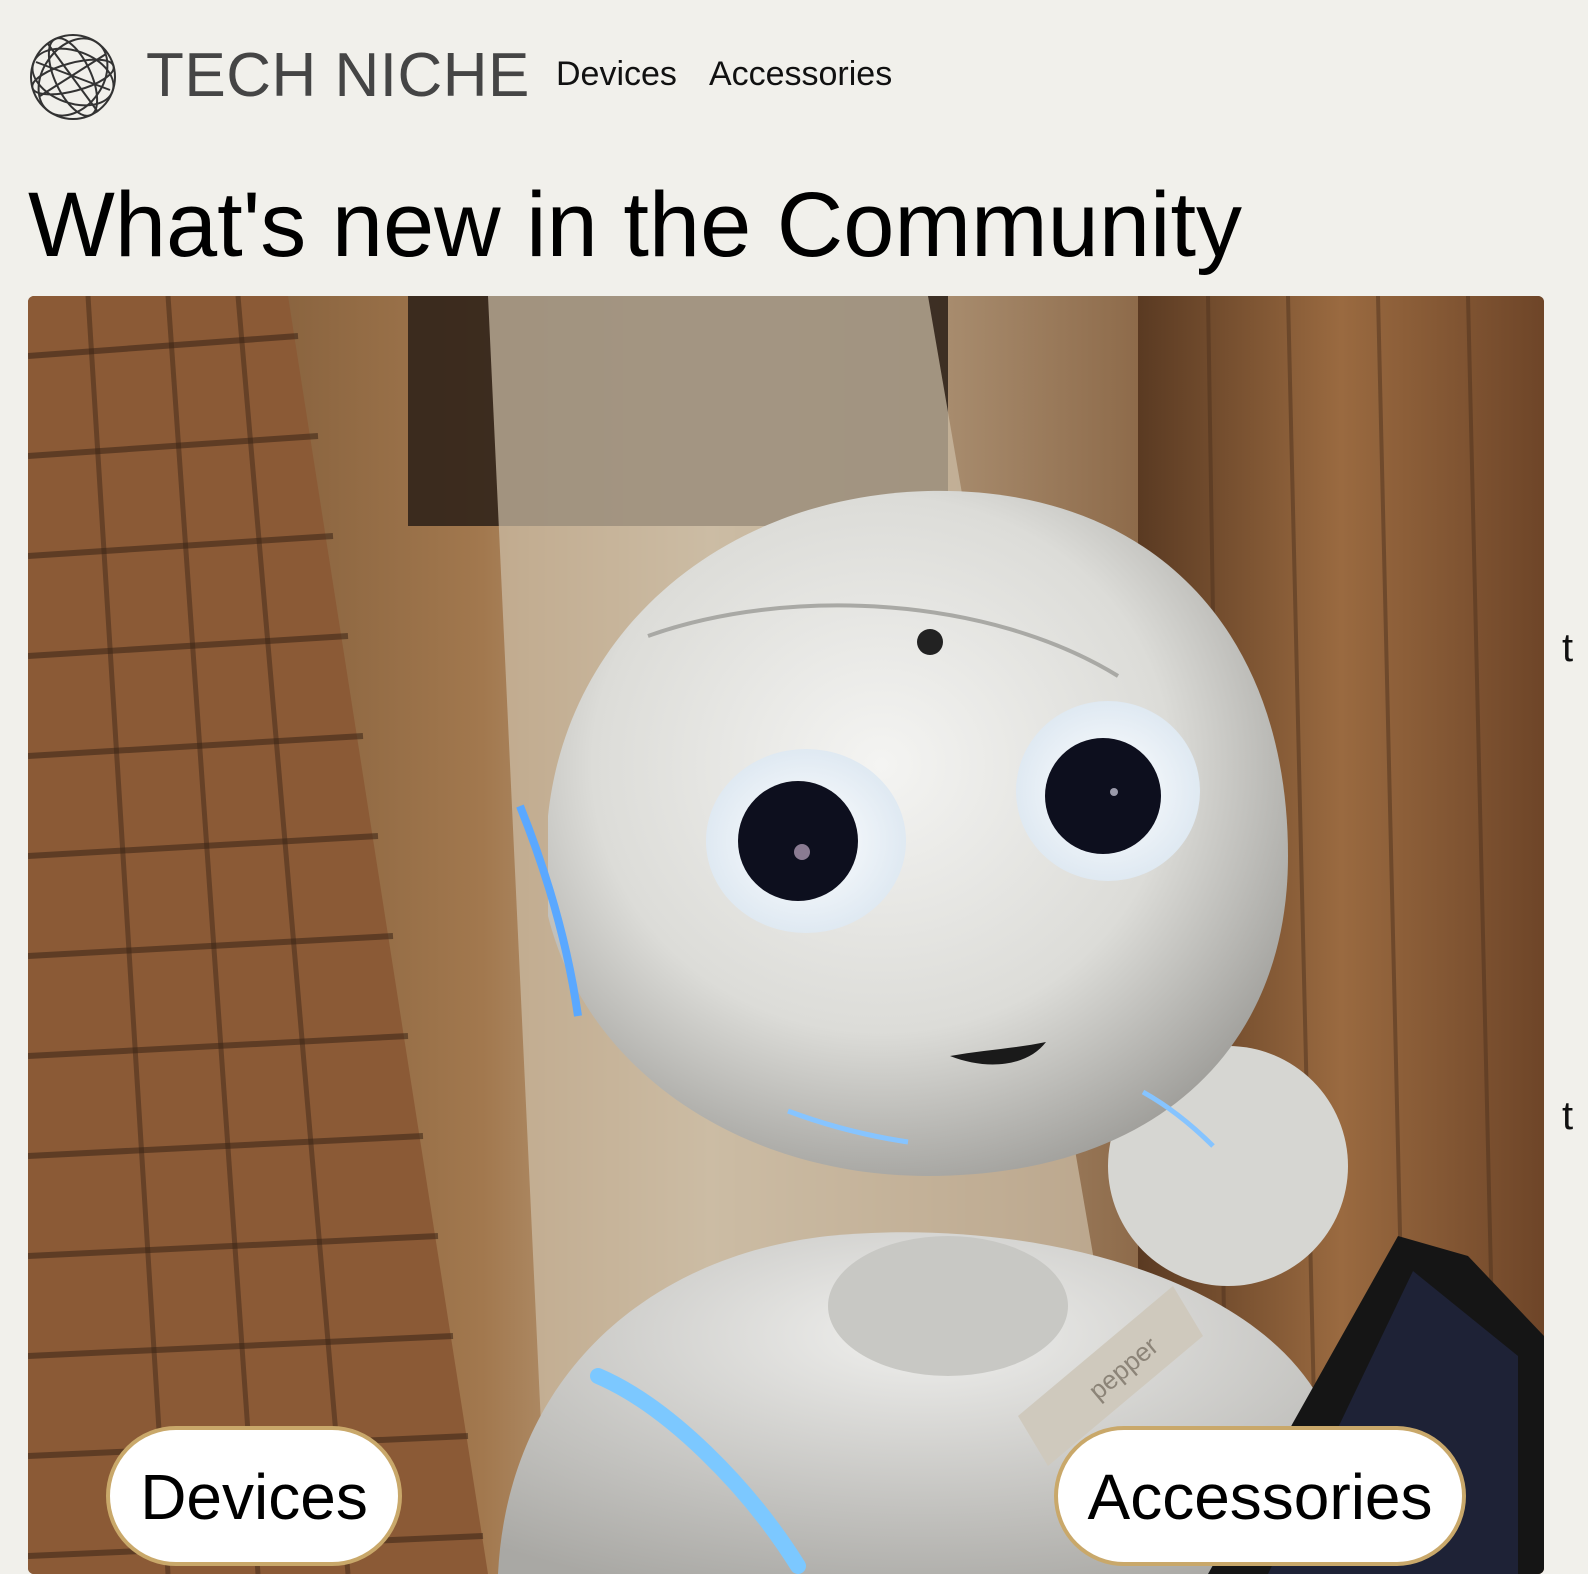  What do you see at coordinates (338, 76) in the screenshot?
I see `brand-name: TECH NICHE` at bounding box center [338, 76].